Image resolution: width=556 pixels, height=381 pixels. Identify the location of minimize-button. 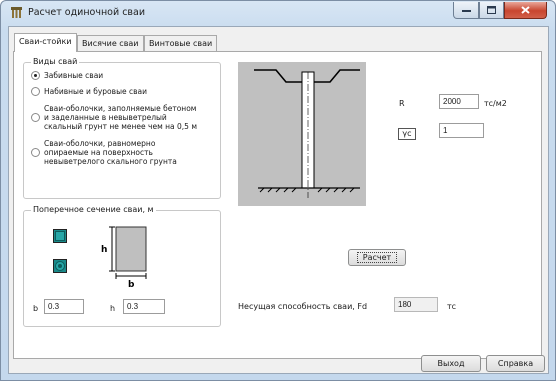
(466, 10).